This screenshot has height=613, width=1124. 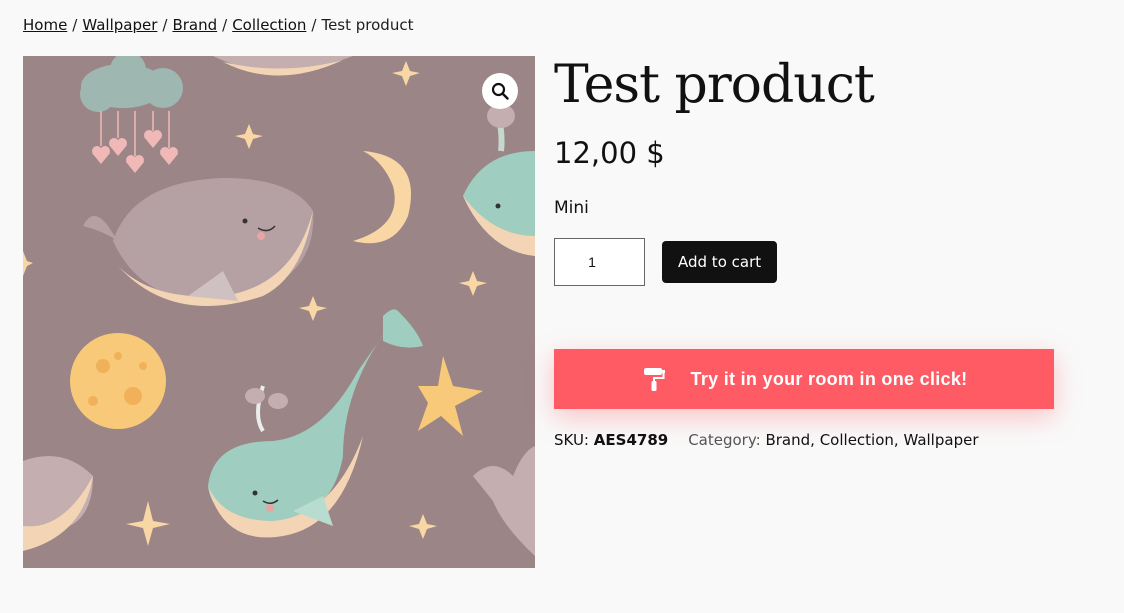 What do you see at coordinates (119, 25) in the screenshot?
I see `breadcrumb-wallpaper-link: Wallpaper` at bounding box center [119, 25].